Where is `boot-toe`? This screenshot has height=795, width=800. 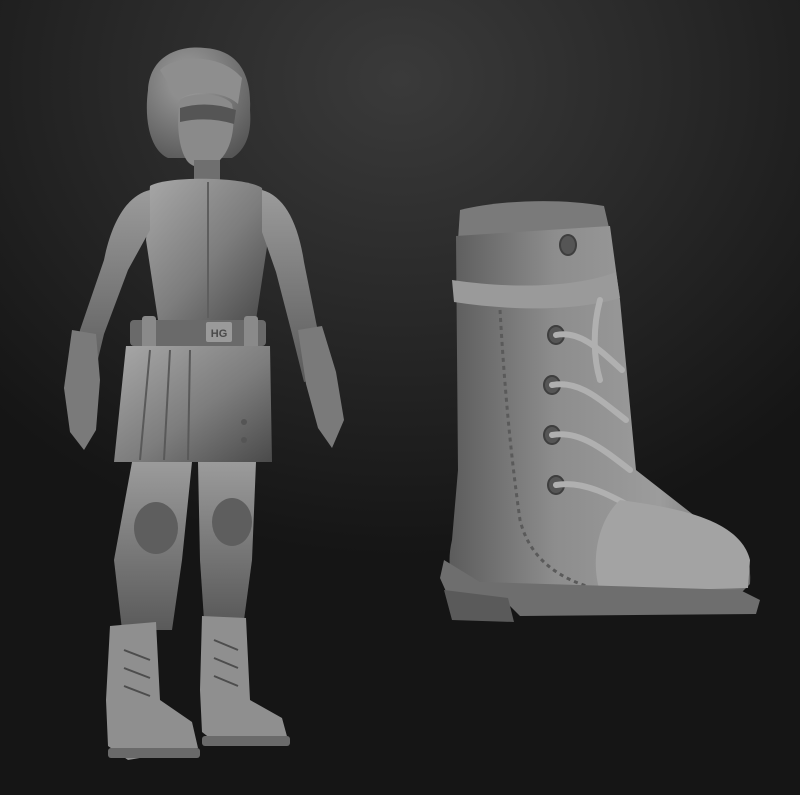
boot-toe is located at coordinates (672, 546).